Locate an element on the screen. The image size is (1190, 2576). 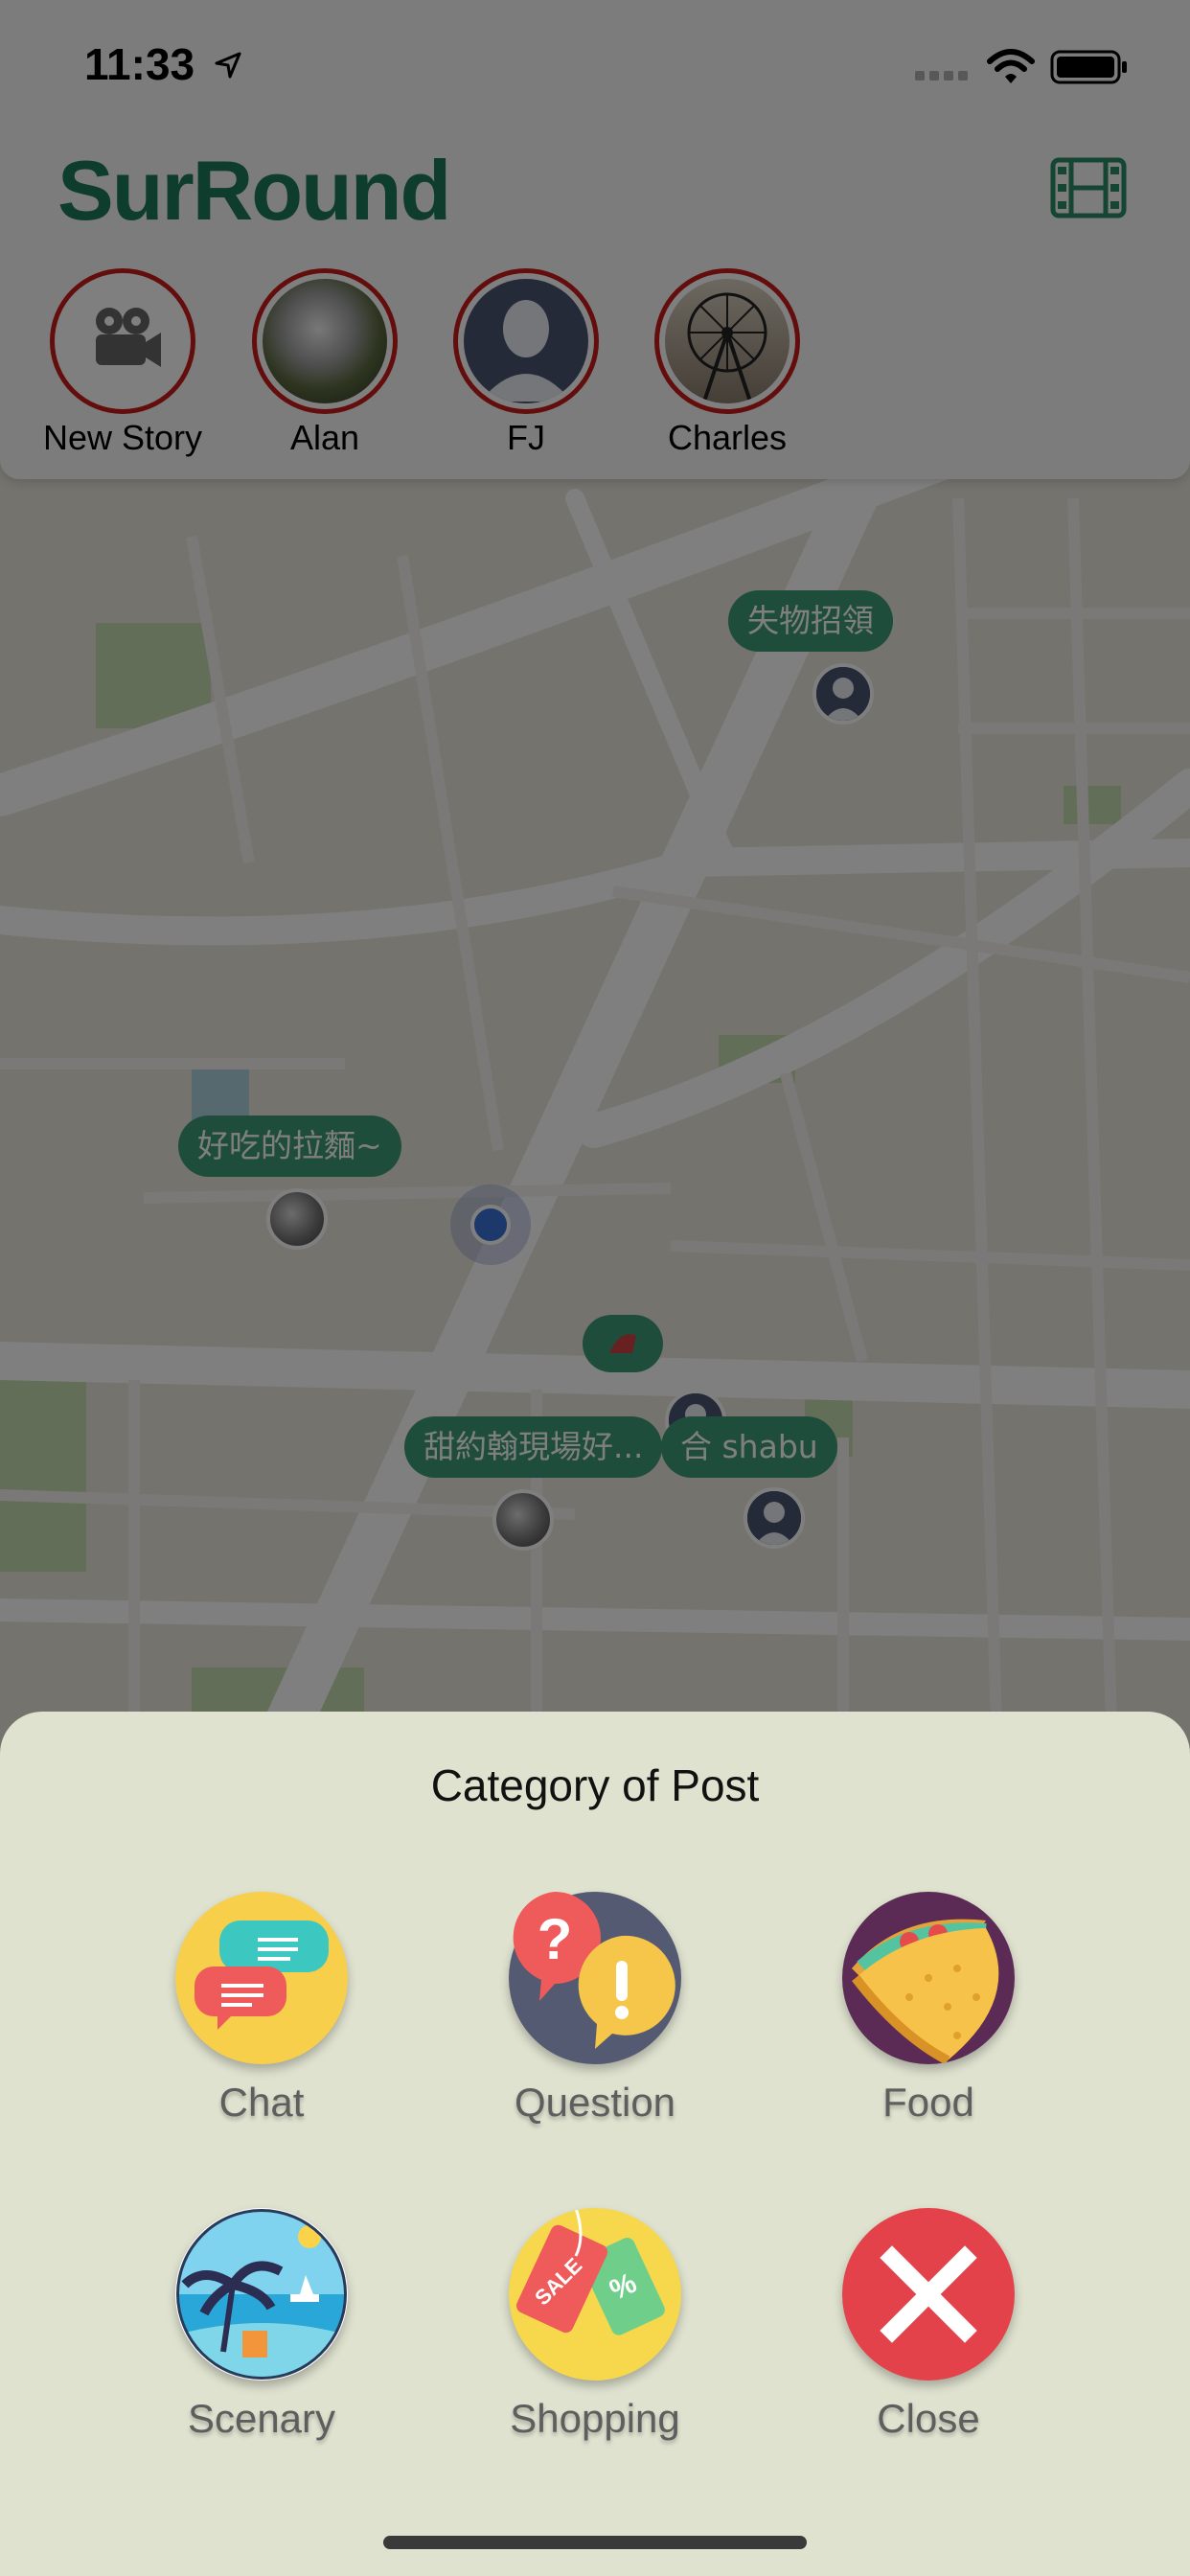
category-scenary-button: Scenary is located at coordinates (262, 2325).